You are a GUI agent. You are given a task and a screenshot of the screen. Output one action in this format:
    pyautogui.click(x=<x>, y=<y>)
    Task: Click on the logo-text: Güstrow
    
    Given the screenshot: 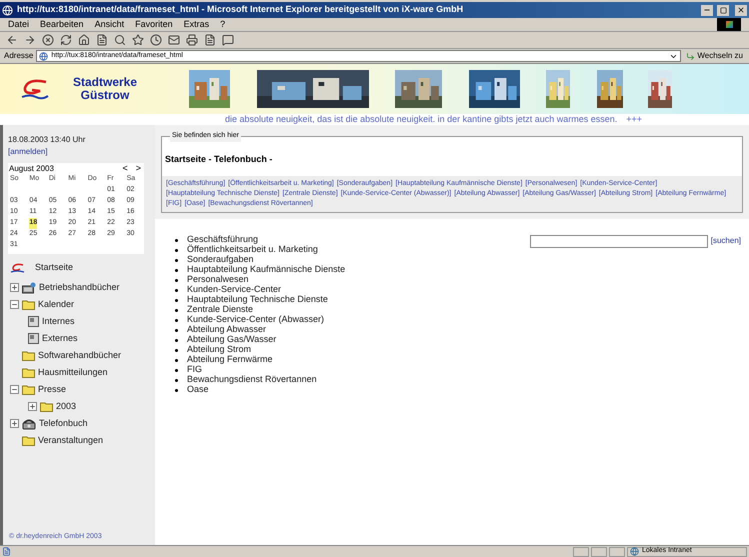 What is the action you would take?
    pyautogui.click(x=105, y=95)
    